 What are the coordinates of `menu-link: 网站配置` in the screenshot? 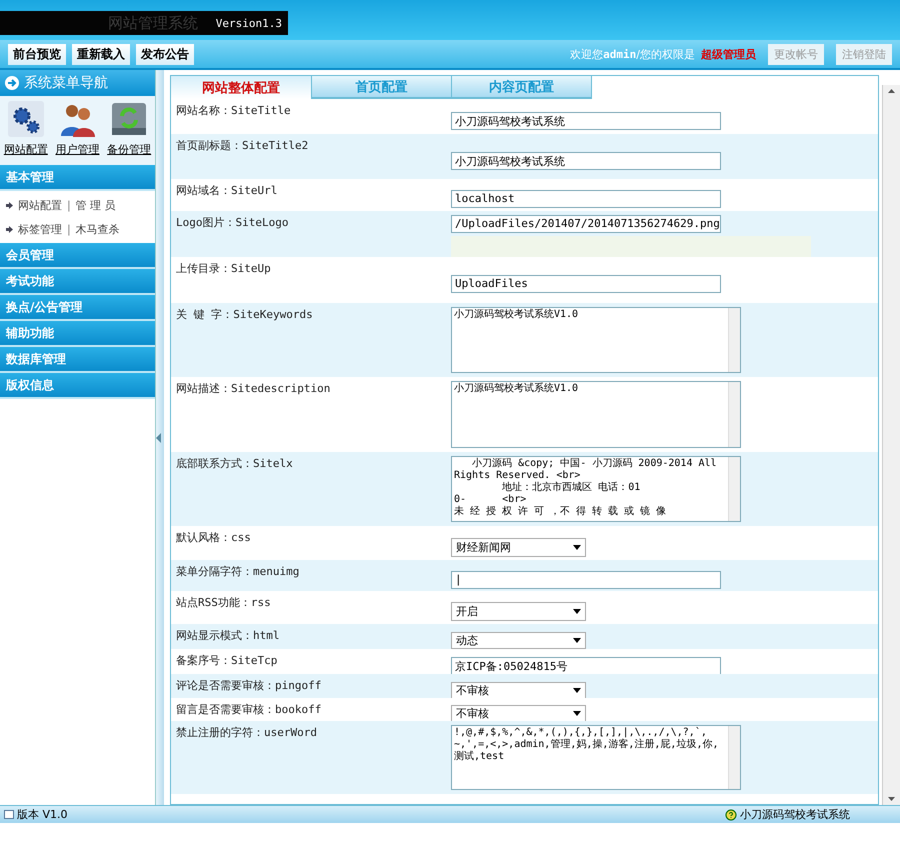 It's located at (40, 205).